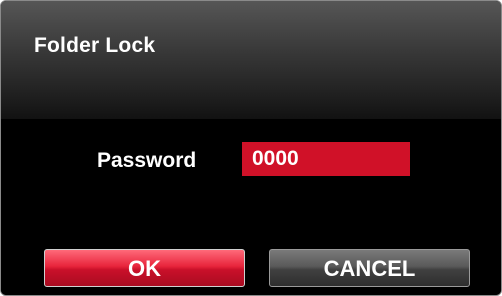 The height and width of the screenshot is (296, 502). I want to click on ok-button: OK, so click(144, 268).